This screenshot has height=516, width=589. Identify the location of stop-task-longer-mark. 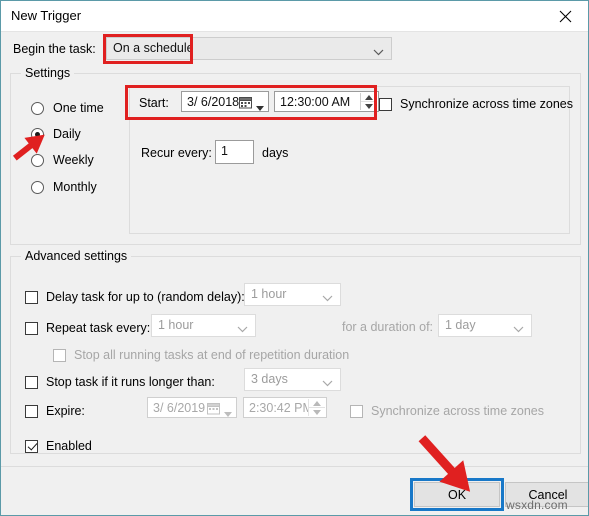
(31, 382).